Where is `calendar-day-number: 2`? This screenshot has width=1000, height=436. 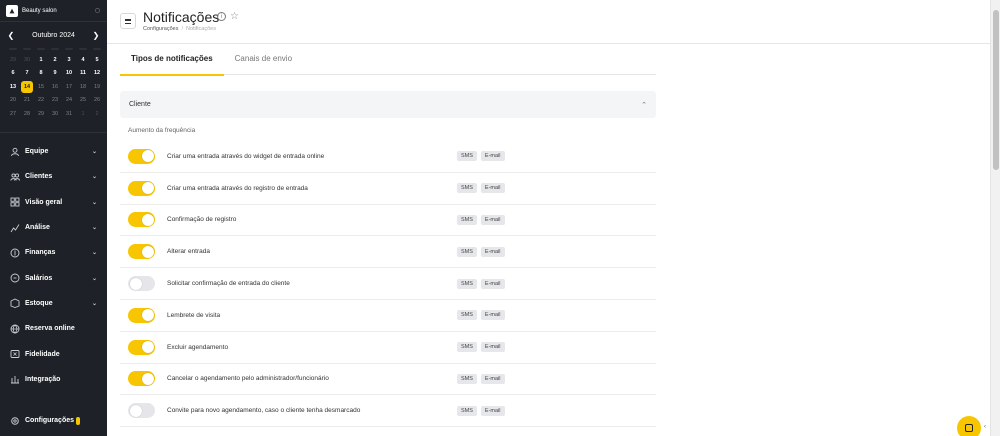 calendar-day-number: 2 is located at coordinates (97, 113).